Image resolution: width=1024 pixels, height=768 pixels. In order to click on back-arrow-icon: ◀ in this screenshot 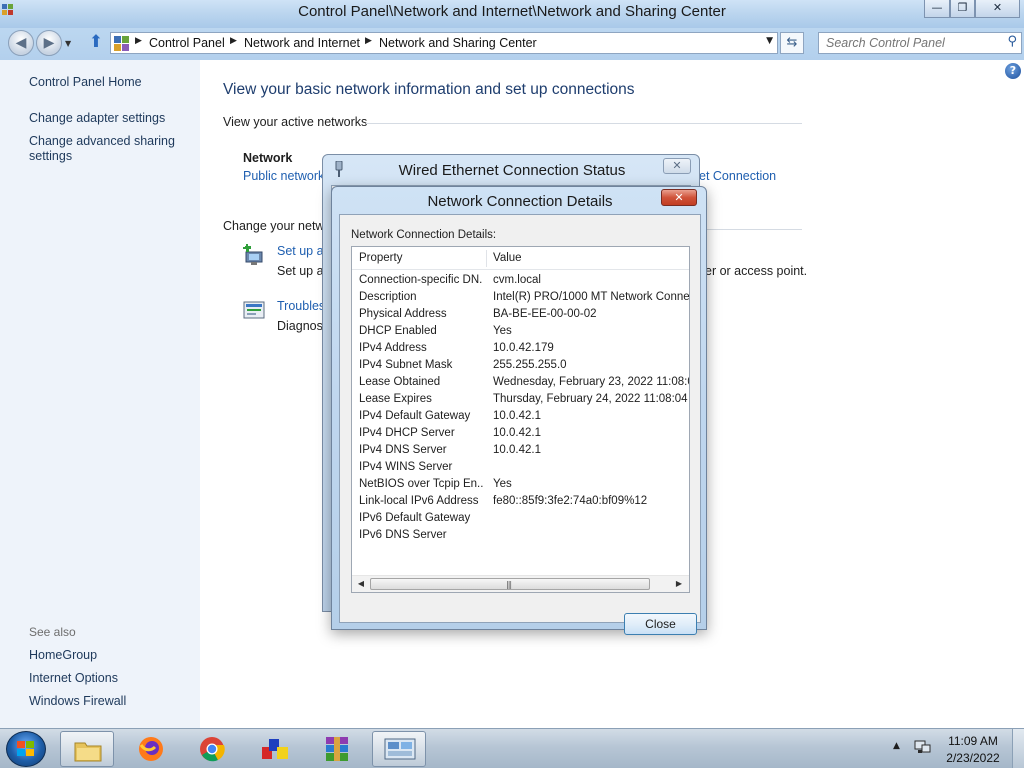, I will do `click(21, 43)`.